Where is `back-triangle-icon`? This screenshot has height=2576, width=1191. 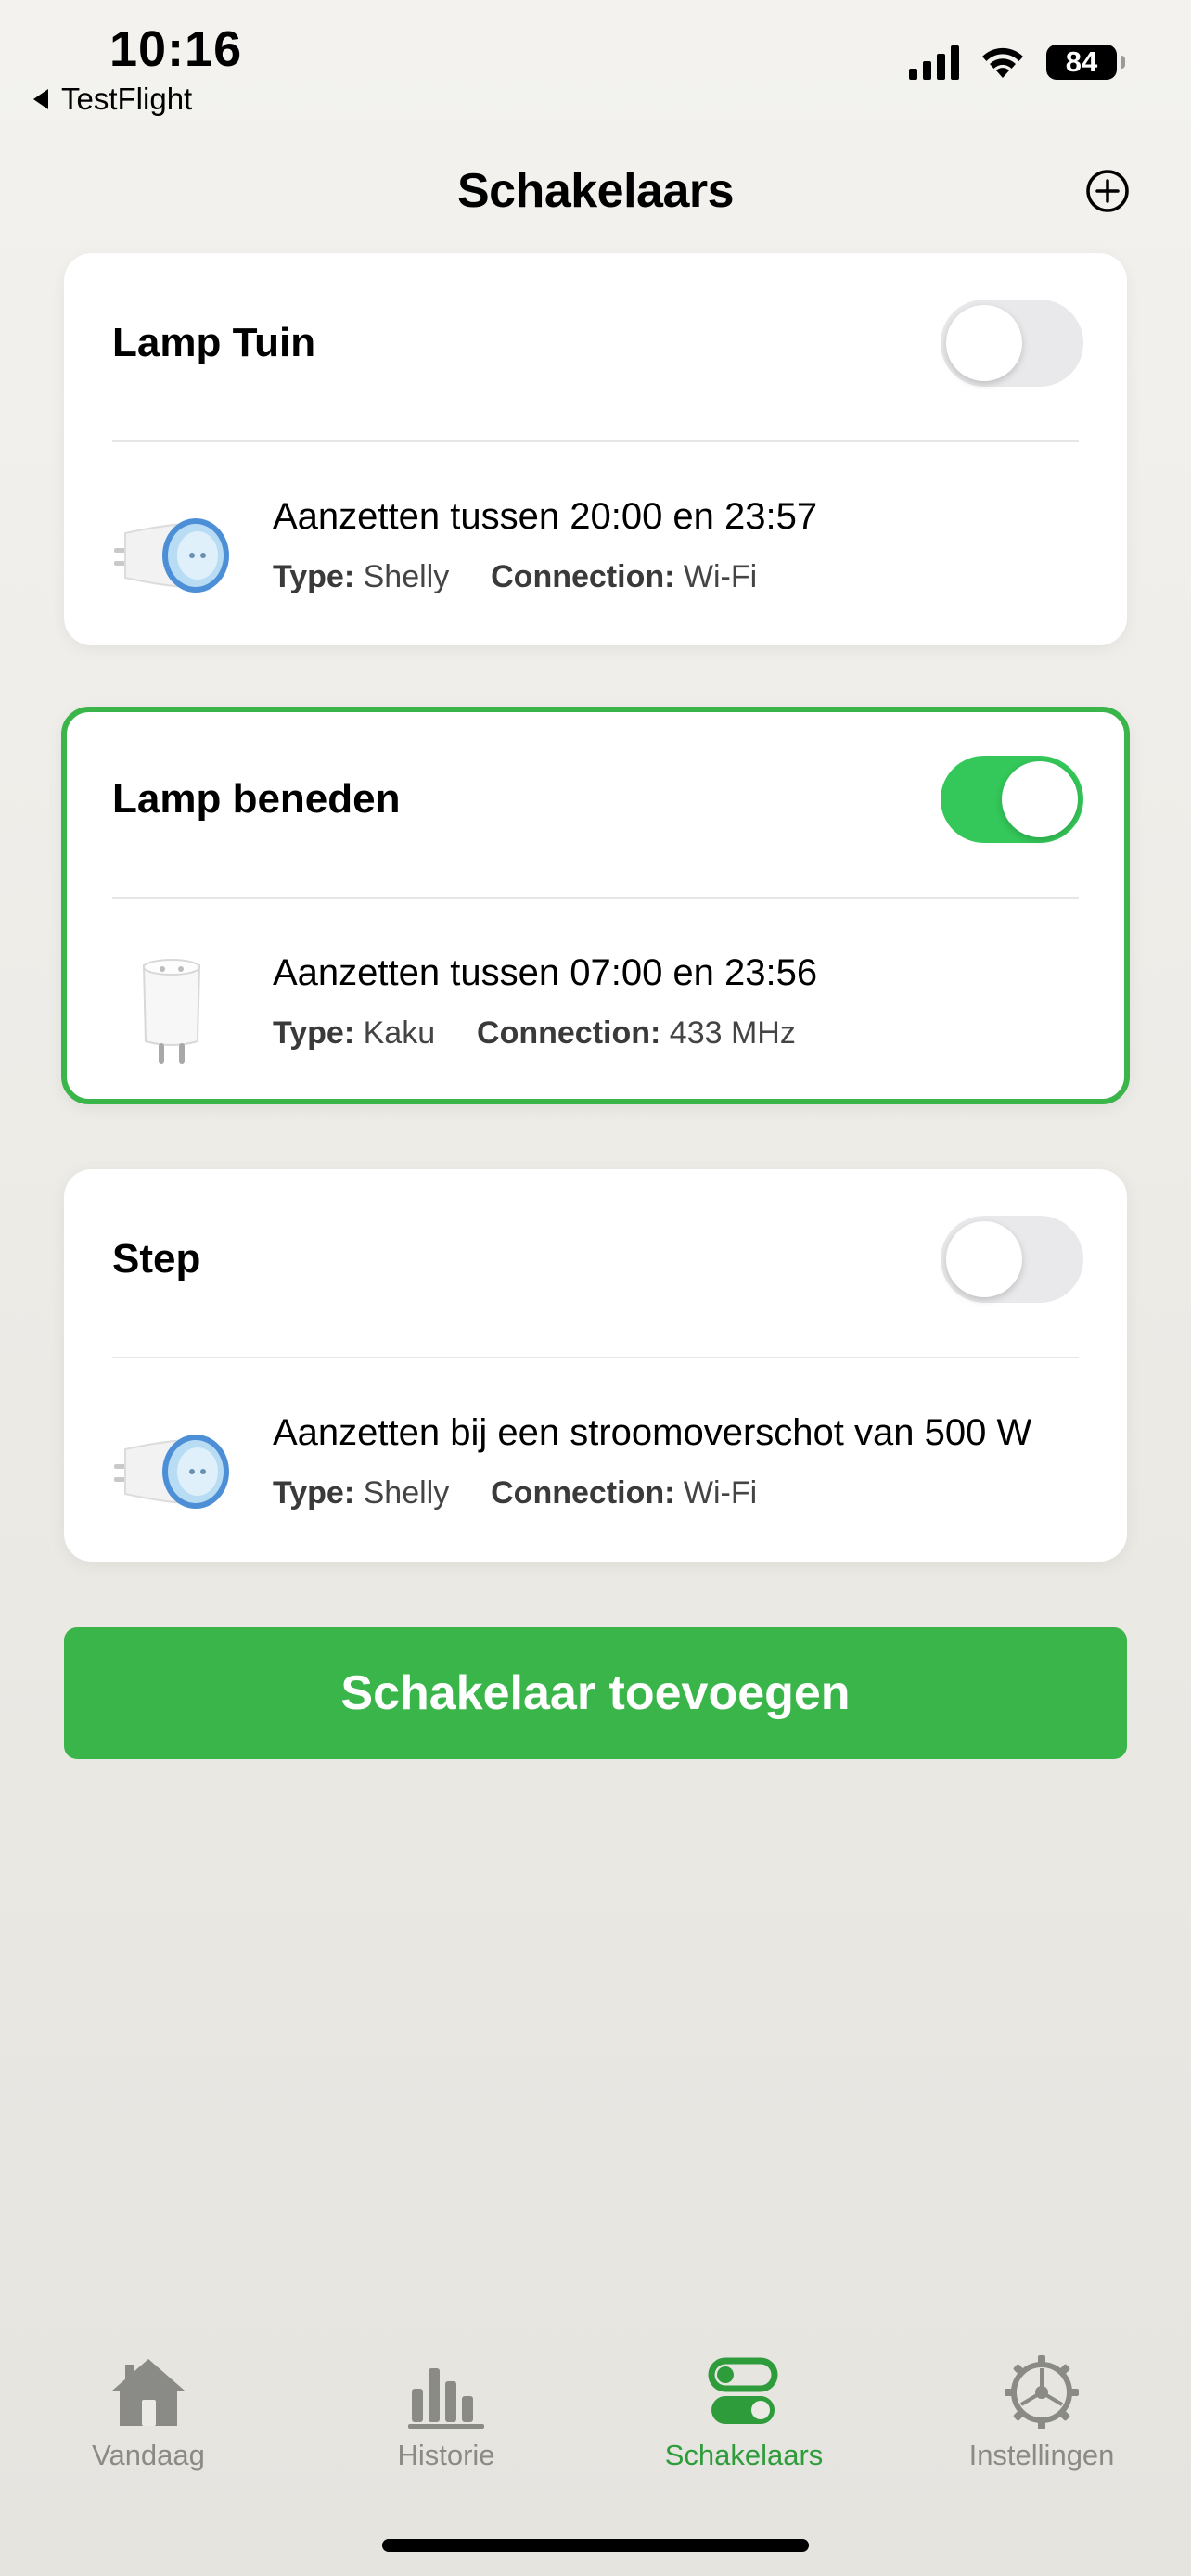 back-triangle-icon is located at coordinates (40, 99).